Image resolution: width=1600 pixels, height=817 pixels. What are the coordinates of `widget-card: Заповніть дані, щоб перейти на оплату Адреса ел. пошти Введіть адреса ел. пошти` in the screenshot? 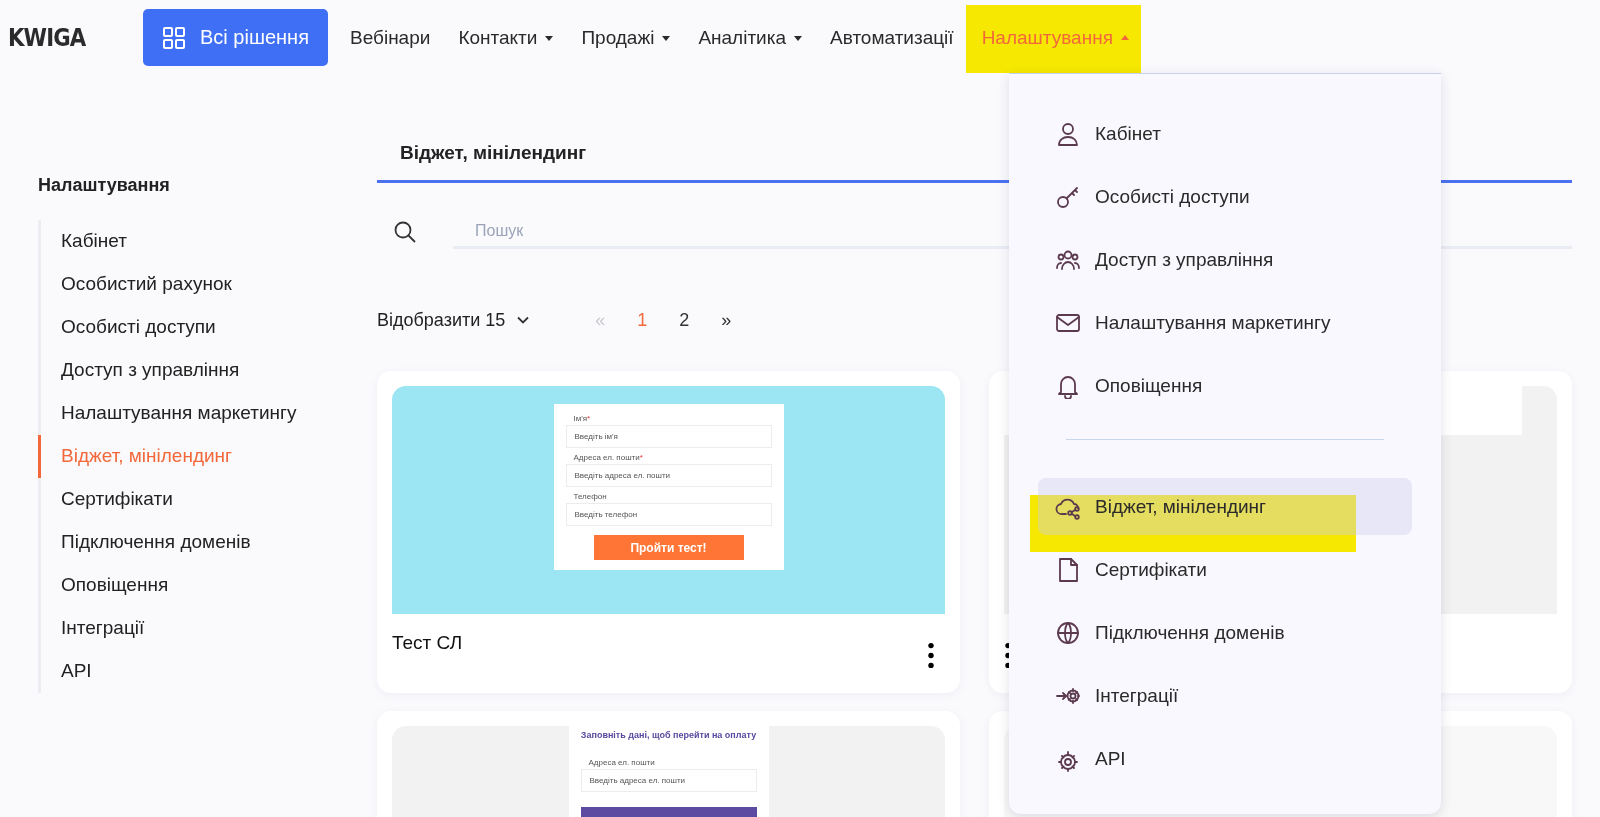 It's located at (668, 764).